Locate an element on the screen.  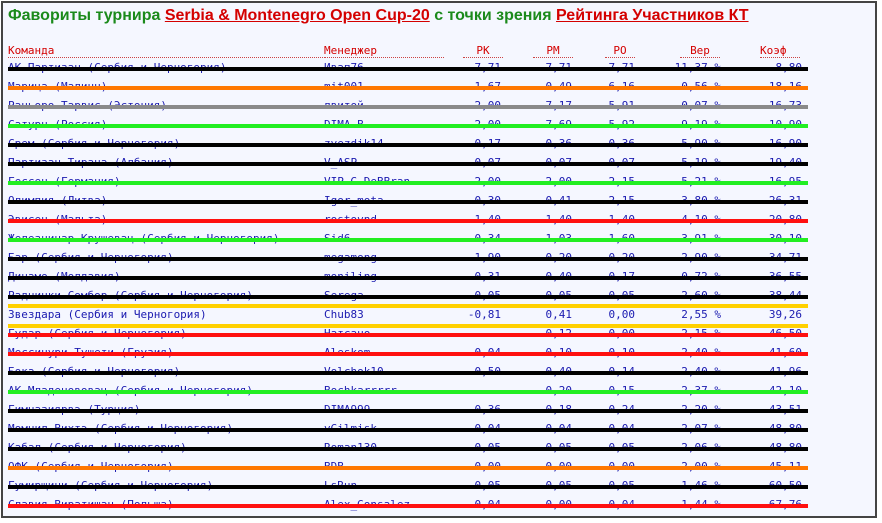
koef-cell: 39,26 is located at coordinates (785, 314).